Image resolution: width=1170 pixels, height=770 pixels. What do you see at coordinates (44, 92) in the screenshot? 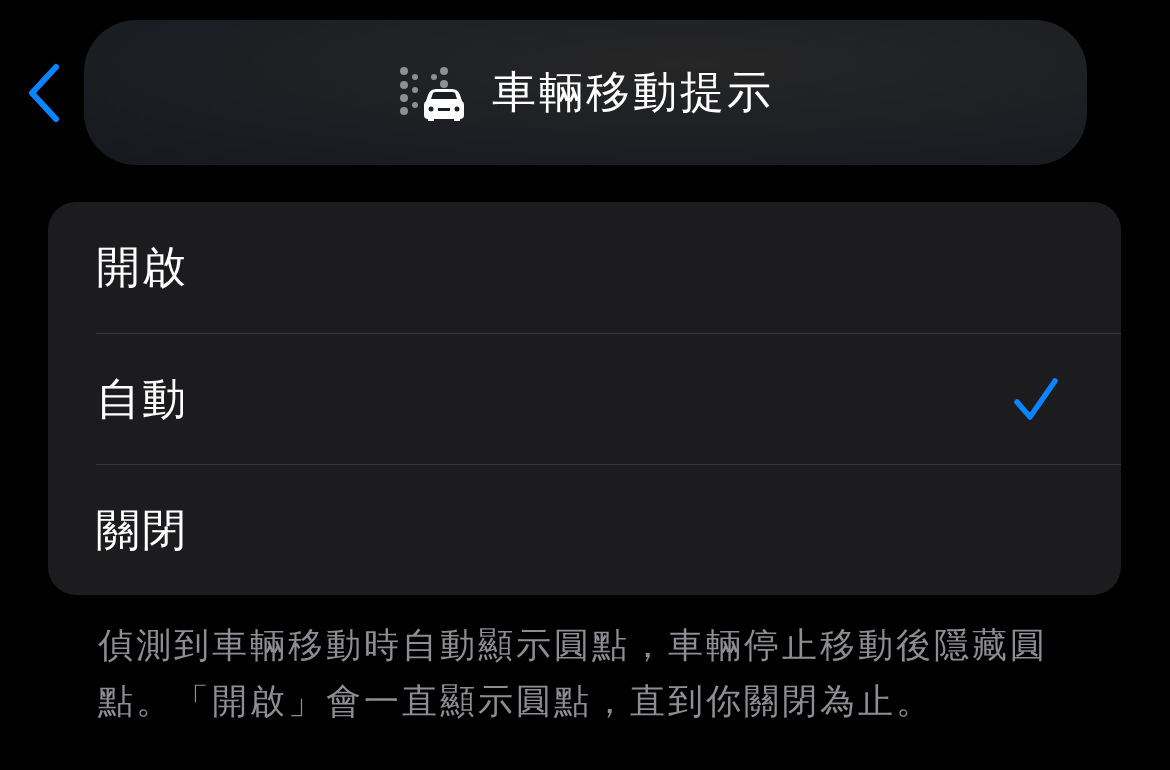
I see `back-button` at bounding box center [44, 92].